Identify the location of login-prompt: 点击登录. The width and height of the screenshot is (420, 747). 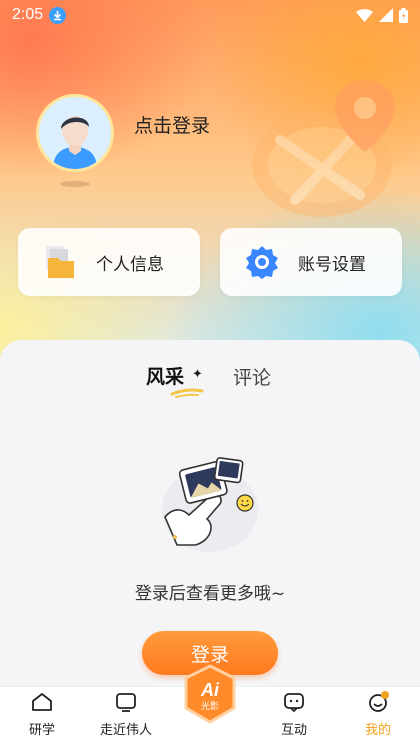
(172, 124).